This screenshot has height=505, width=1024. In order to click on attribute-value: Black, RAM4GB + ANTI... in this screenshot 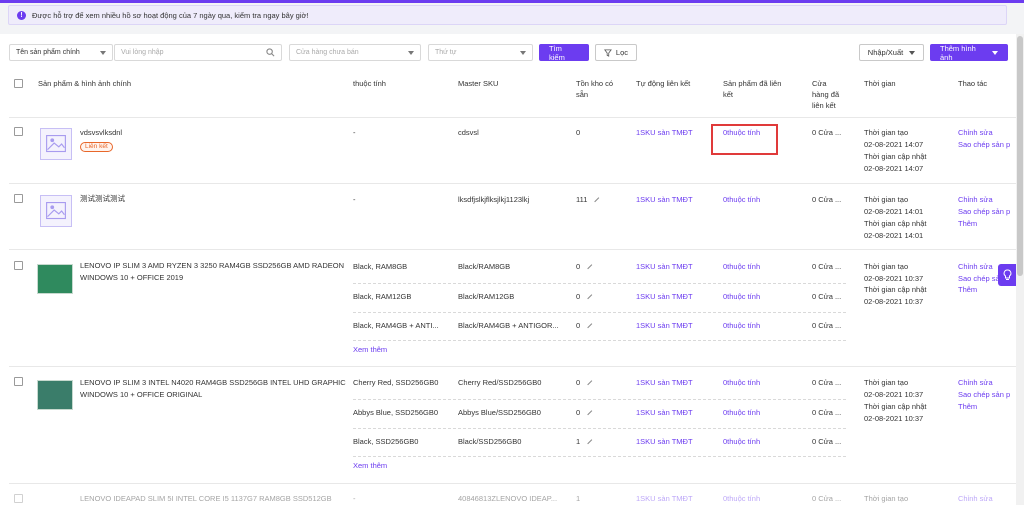, I will do `click(396, 325)`.